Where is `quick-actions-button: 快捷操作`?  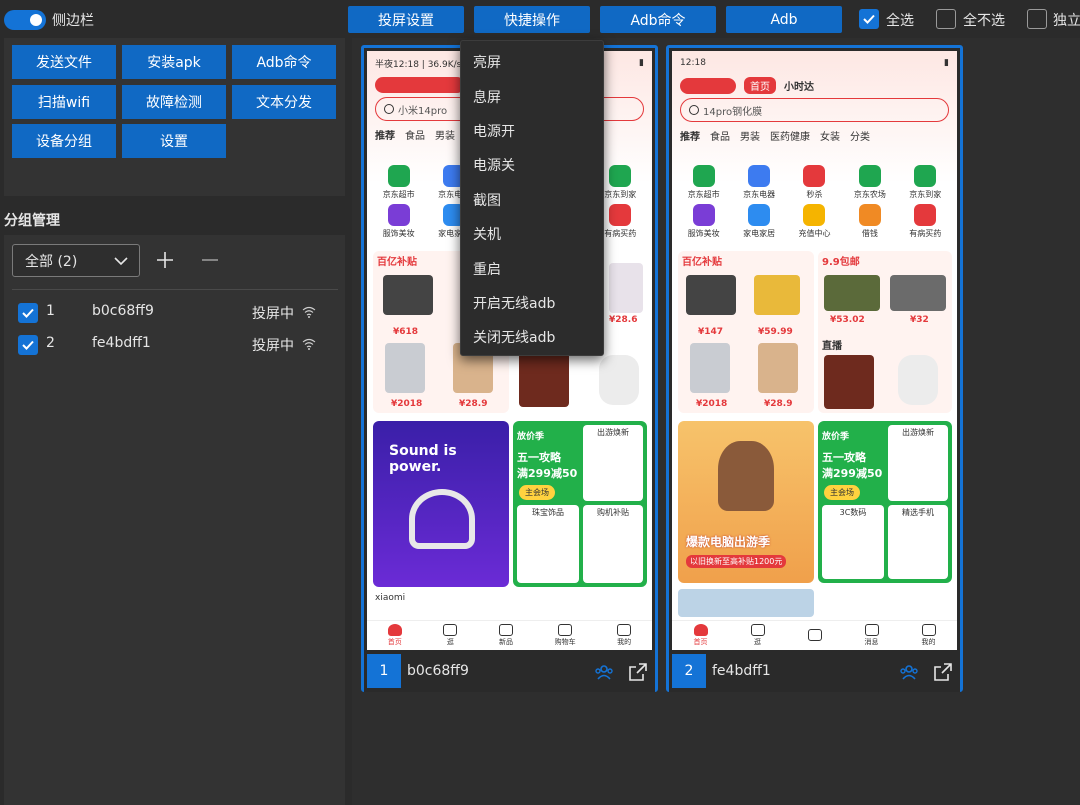 quick-actions-button: 快捷操作 is located at coordinates (532, 19).